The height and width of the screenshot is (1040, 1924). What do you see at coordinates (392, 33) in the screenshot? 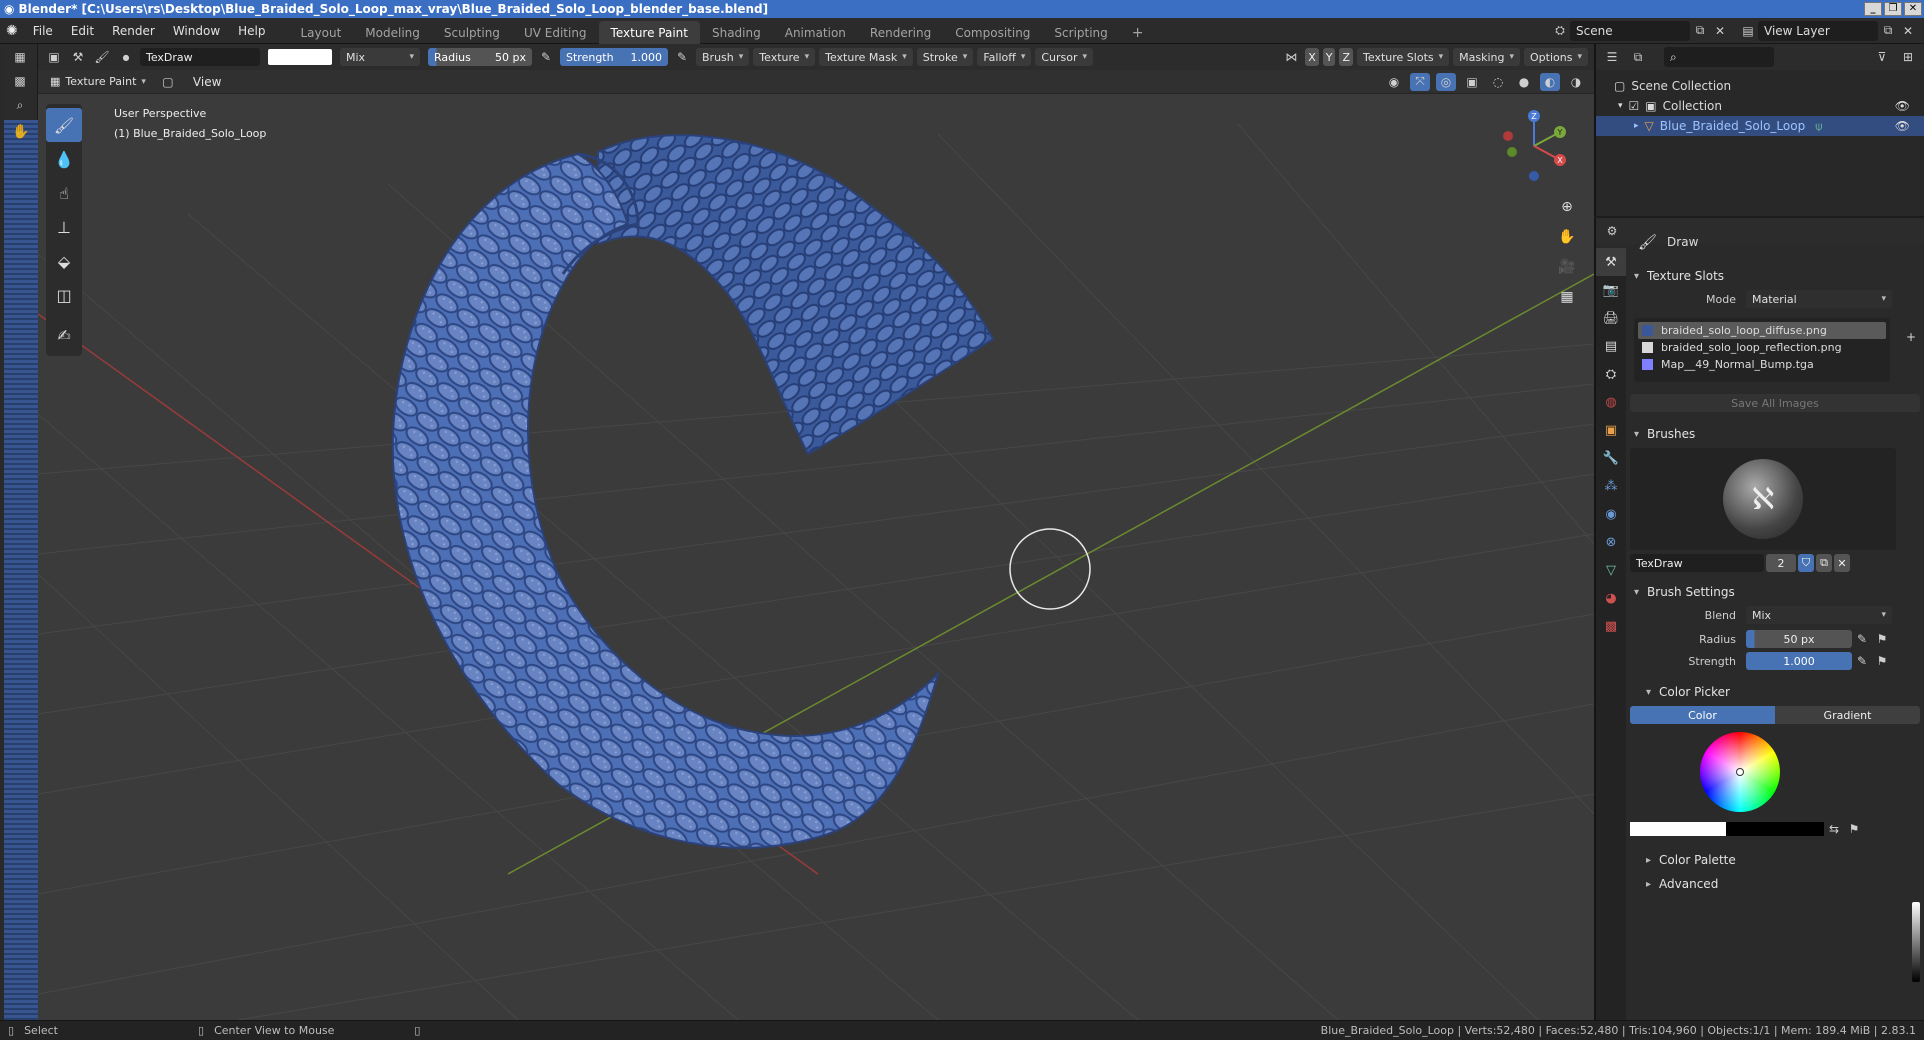
I see `tab-modeling: Modeling` at bounding box center [392, 33].